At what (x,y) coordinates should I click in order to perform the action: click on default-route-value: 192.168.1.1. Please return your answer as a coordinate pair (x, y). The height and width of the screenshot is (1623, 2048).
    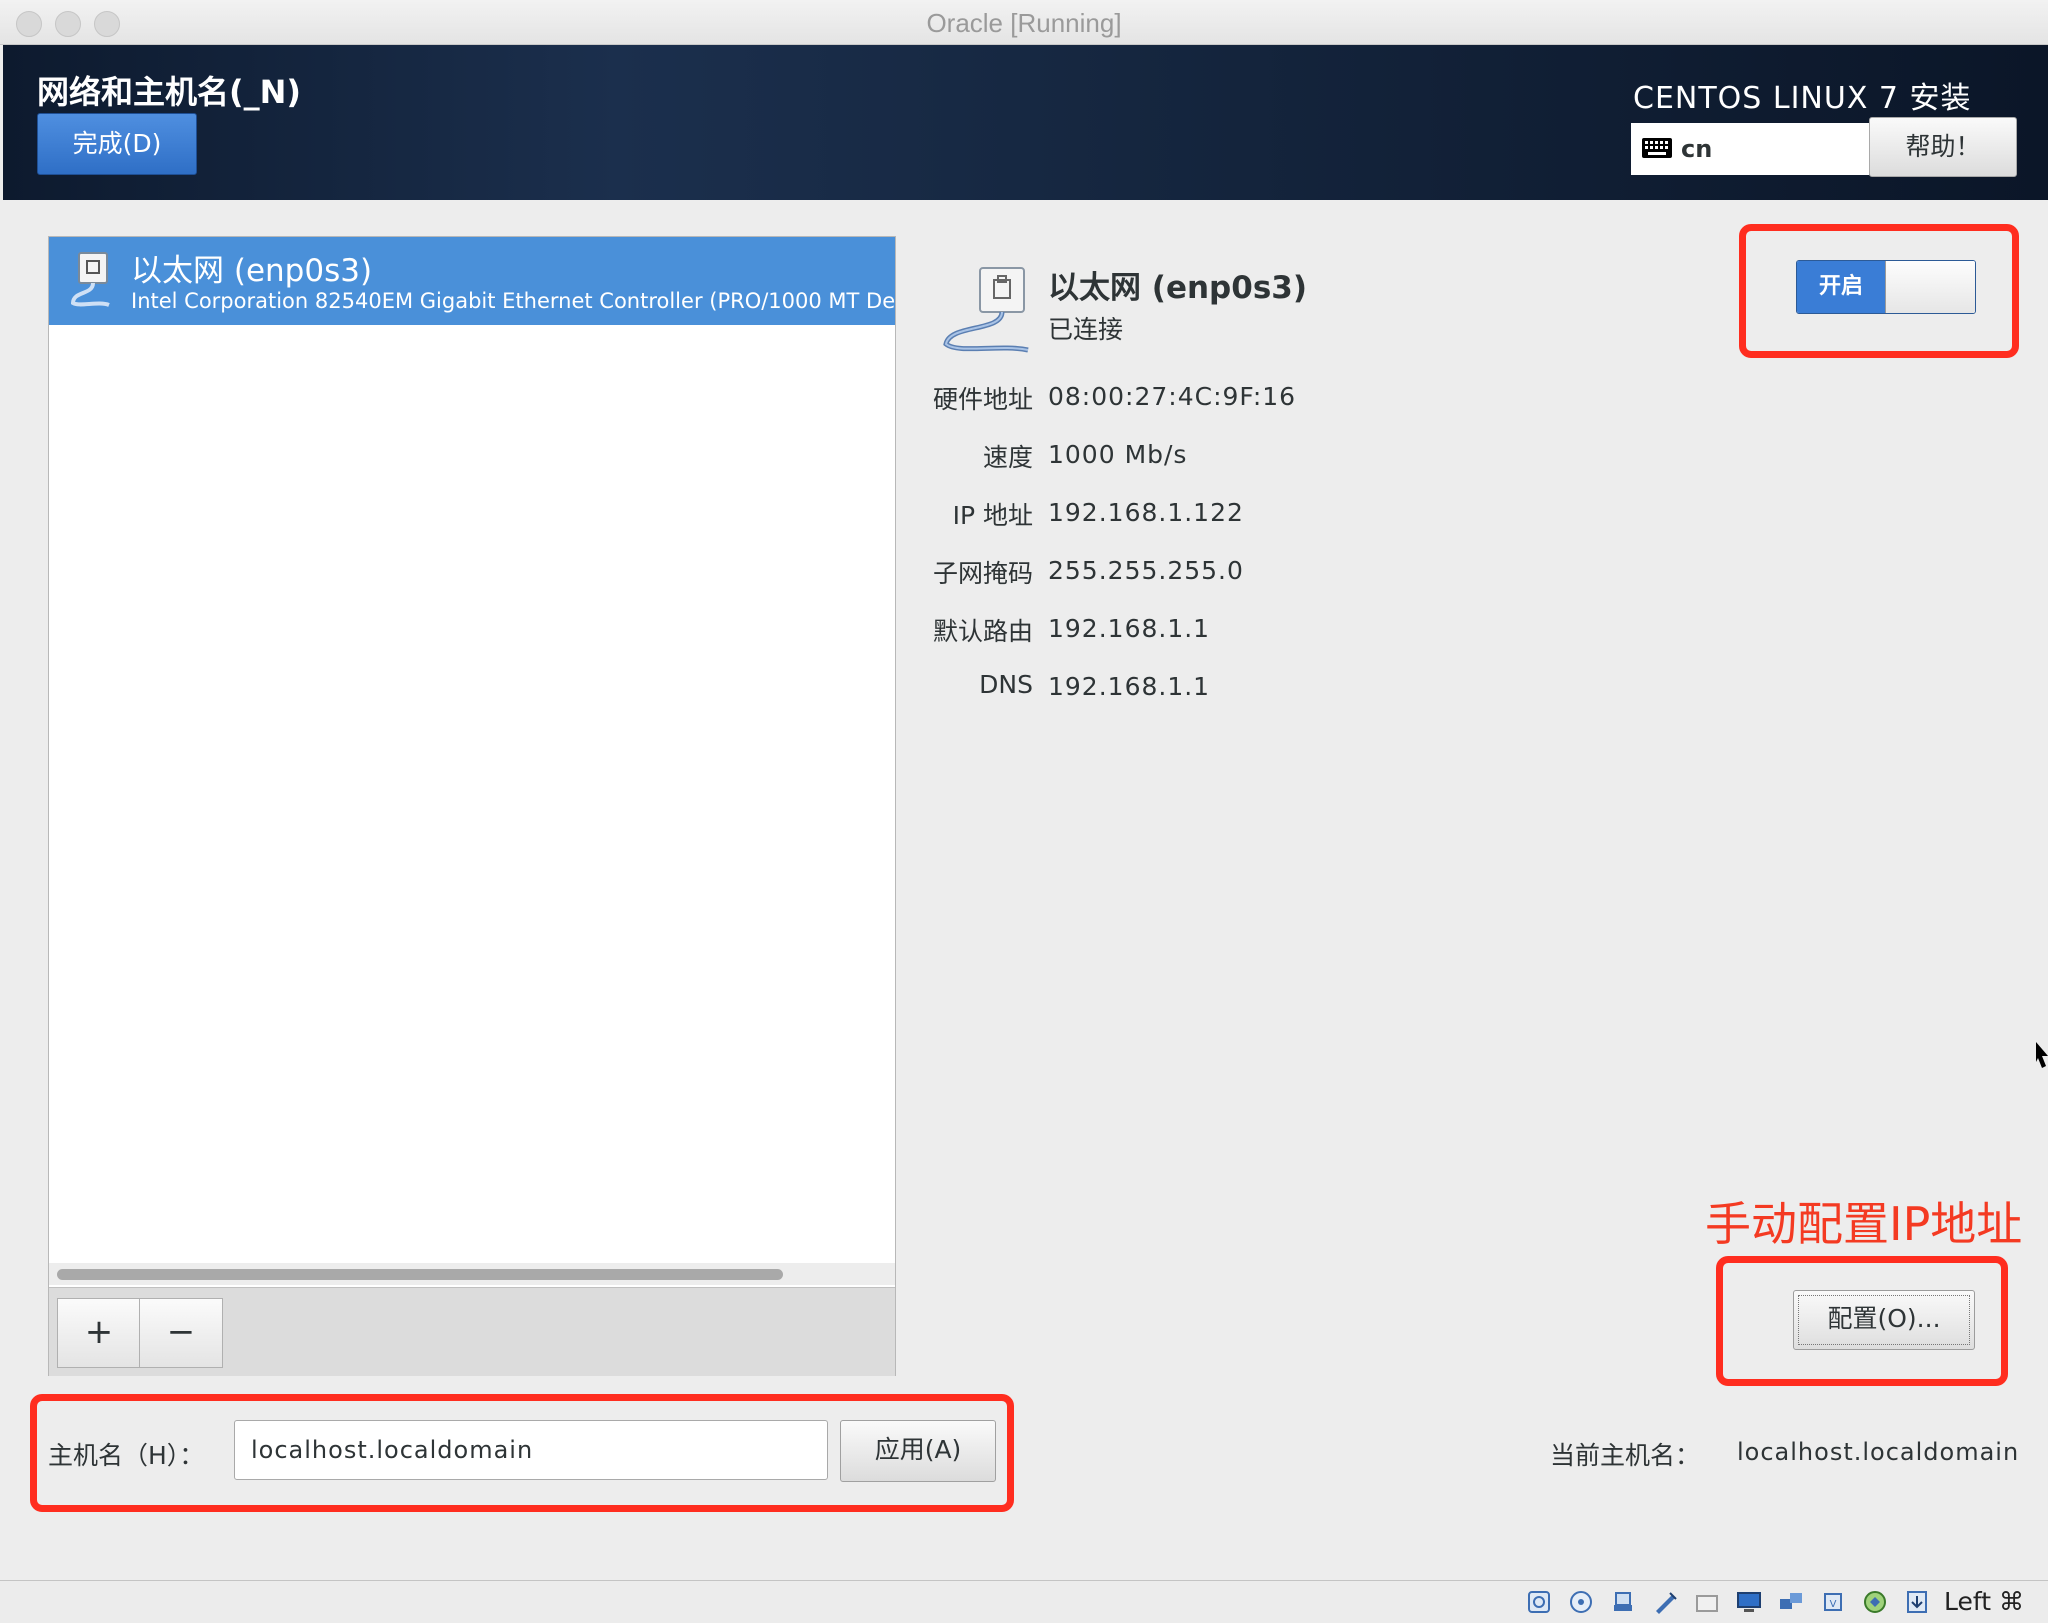
    Looking at the image, I should click on (1129, 628).